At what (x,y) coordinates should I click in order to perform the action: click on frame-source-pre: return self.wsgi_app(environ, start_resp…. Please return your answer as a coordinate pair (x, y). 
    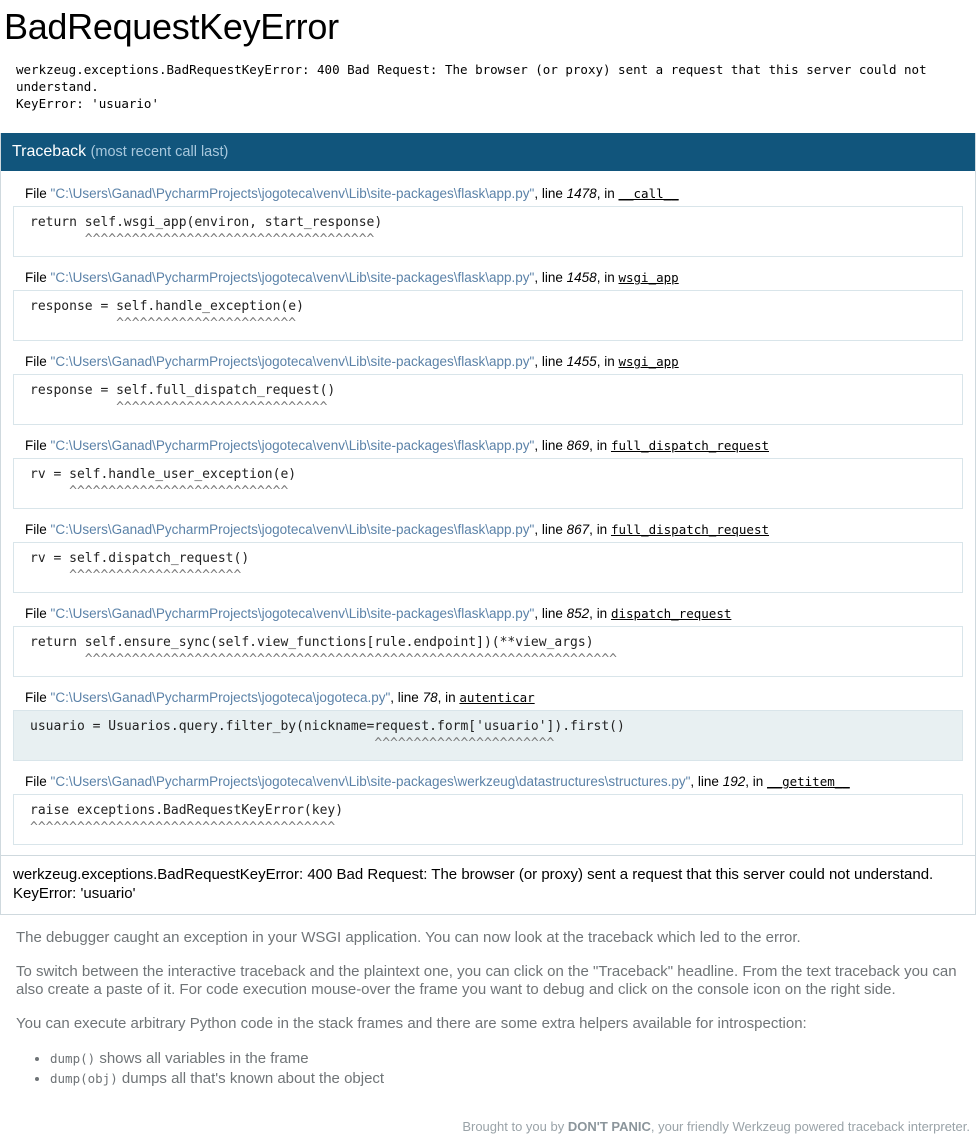
    Looking at the image, I should click on (491, 231).